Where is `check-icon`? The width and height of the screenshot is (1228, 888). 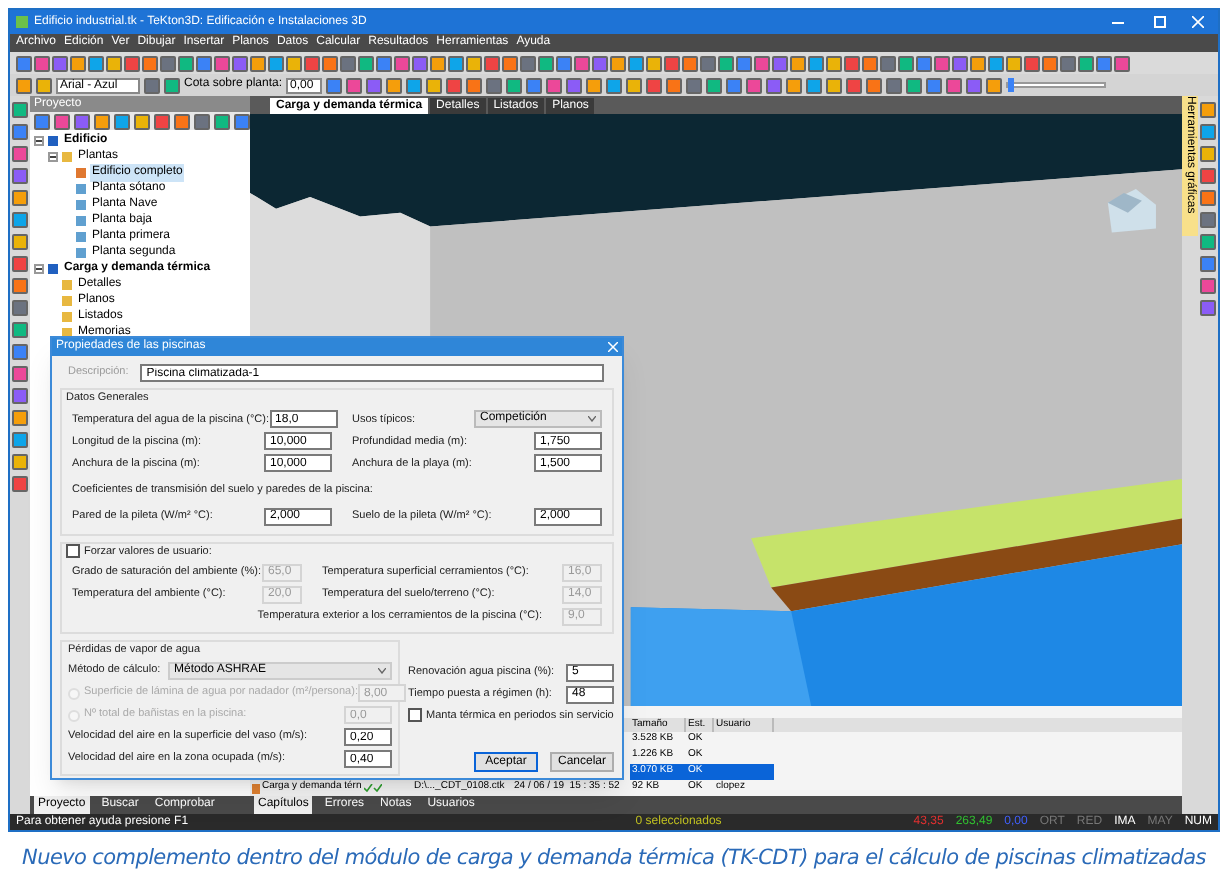
check-icon is located at coordinates (372, 788).